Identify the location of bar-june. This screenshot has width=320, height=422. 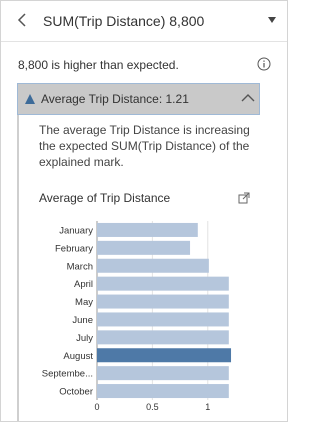
(163, 319).